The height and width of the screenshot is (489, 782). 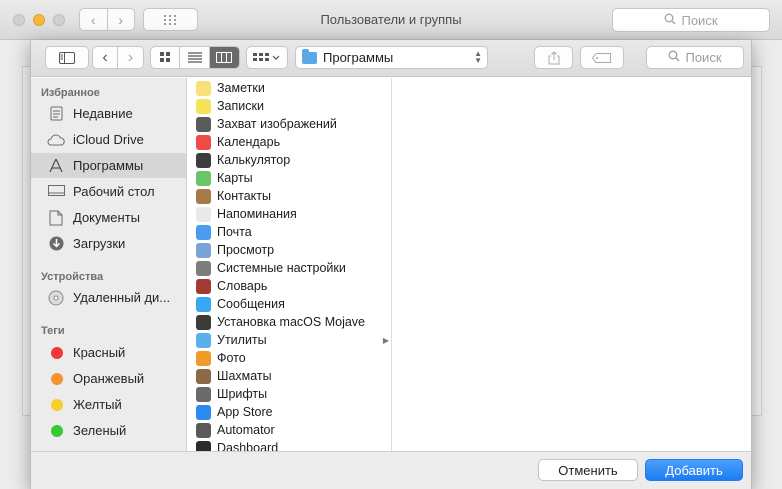 What do you see at coordinates (703, 57) in the screenshot?
I see `search-placeholder: Поиск` at bounding box center [703, 57].